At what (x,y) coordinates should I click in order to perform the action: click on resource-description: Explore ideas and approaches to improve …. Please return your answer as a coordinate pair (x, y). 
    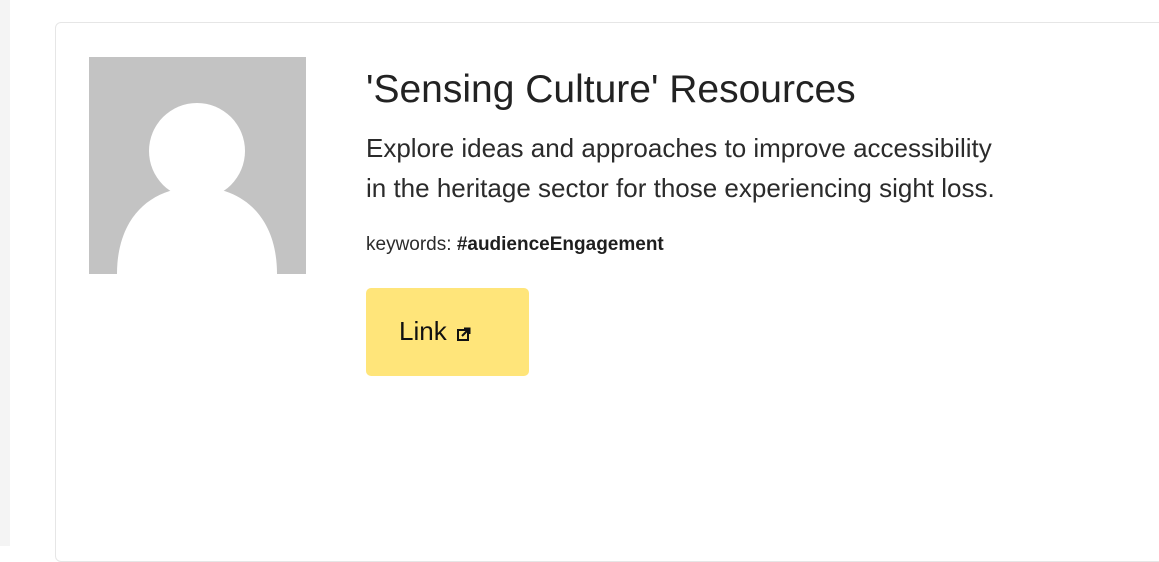
    Looking at the image, I should click on (680, 168).